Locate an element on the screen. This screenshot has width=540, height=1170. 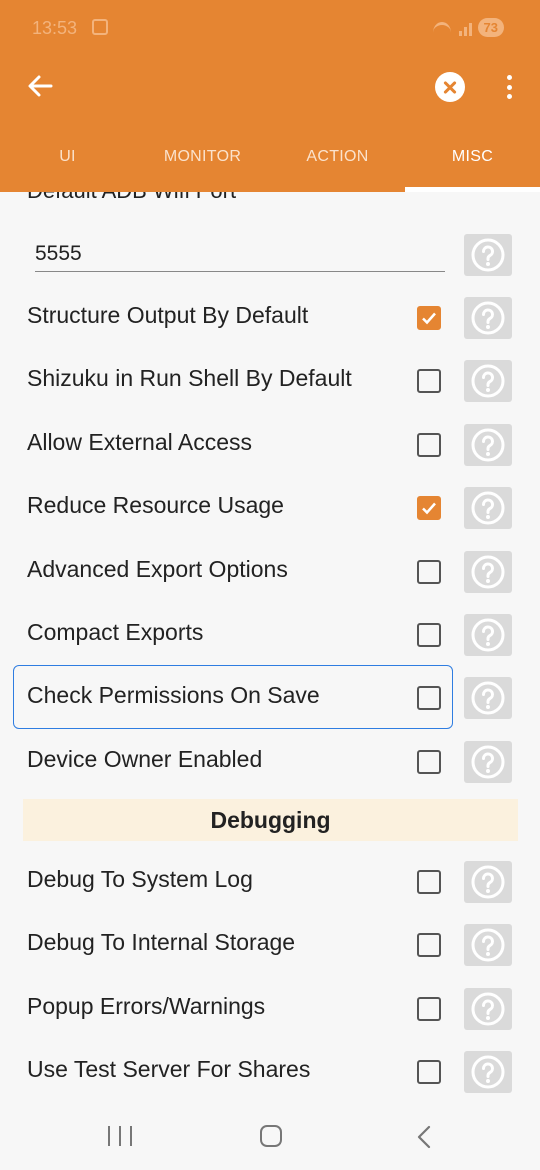
setting-row: Use Test Server For Shares is located at coordinates (270, 1070).